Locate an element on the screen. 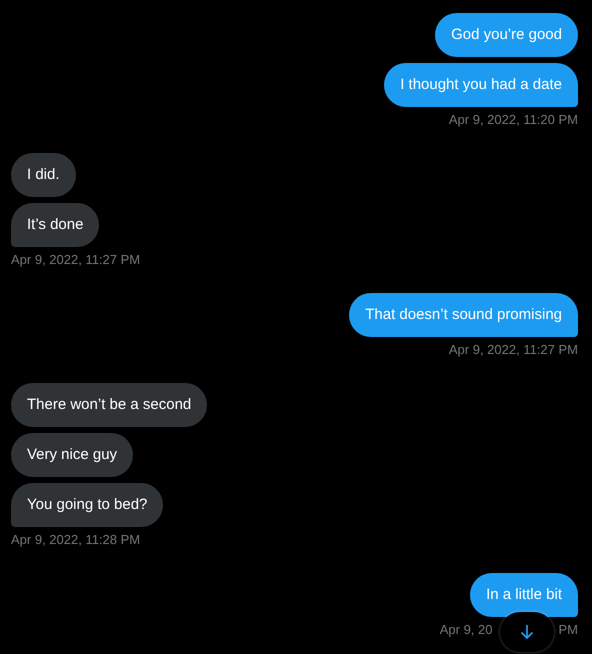 Image resolution: width=592 pixels, height=654 pixels. message-bubble: Very nice guy is located at coordinates (72, 455).